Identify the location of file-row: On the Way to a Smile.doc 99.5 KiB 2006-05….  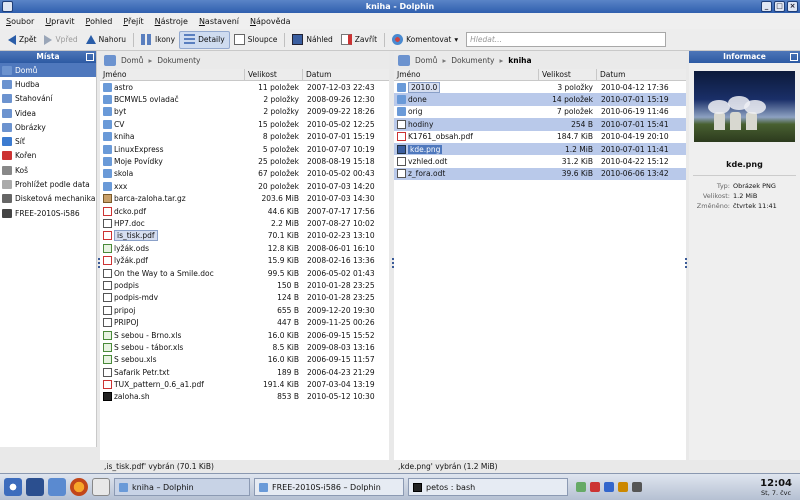
(244, 273).